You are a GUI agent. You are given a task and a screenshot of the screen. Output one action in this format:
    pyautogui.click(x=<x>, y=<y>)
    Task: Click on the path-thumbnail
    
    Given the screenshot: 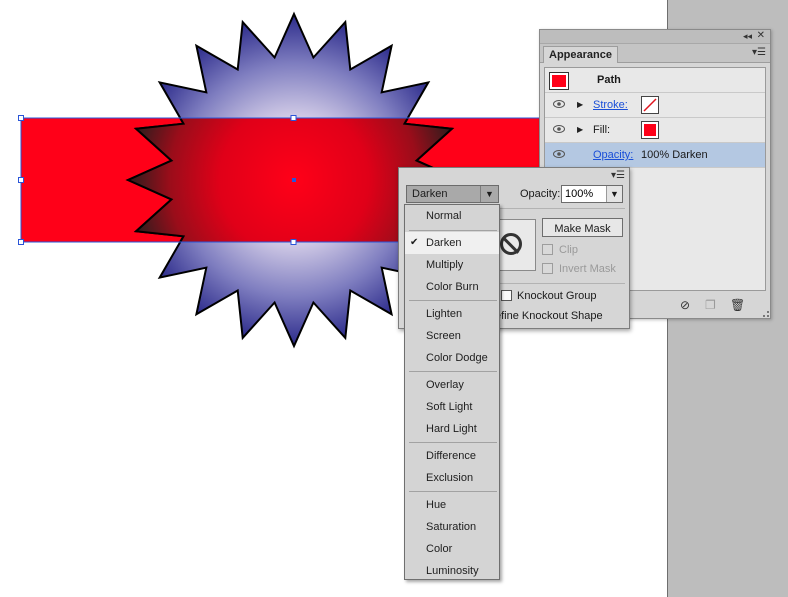 What is the action you would take?
    pyautogui.click(x=559, y=81)
    